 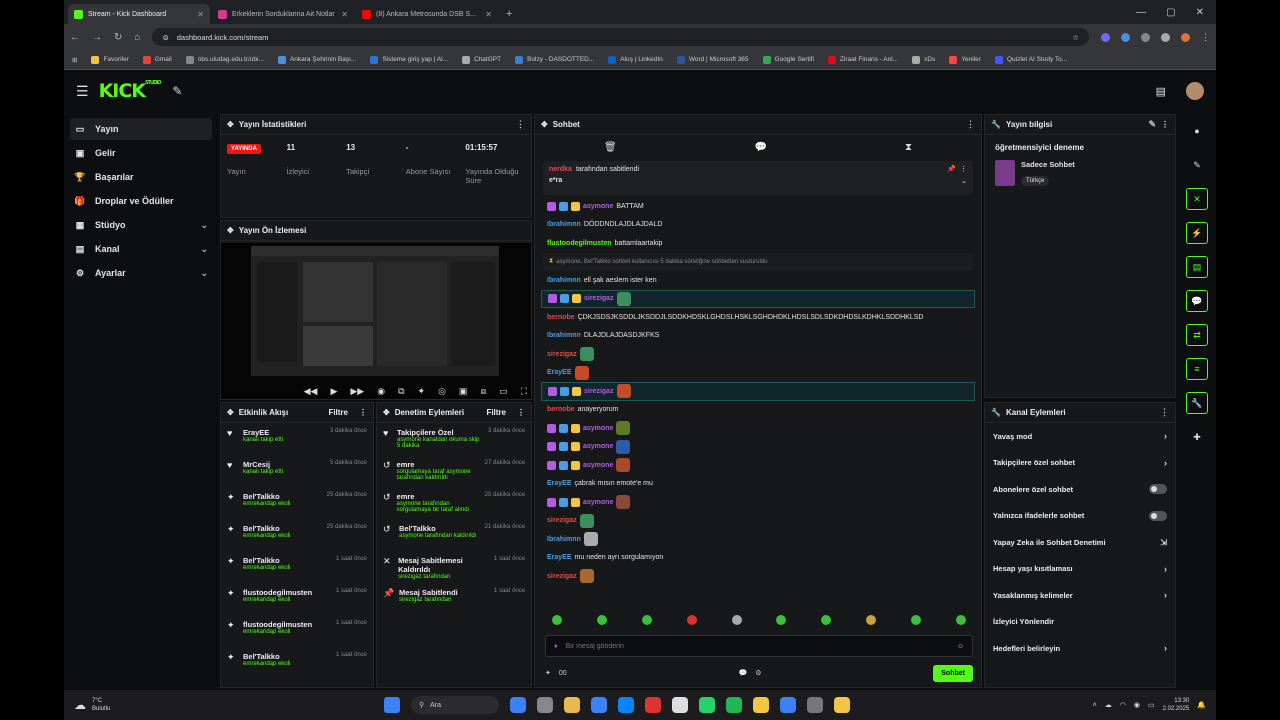 I want to click on sparkle-icon: ✦, so click(x=422, y=391).